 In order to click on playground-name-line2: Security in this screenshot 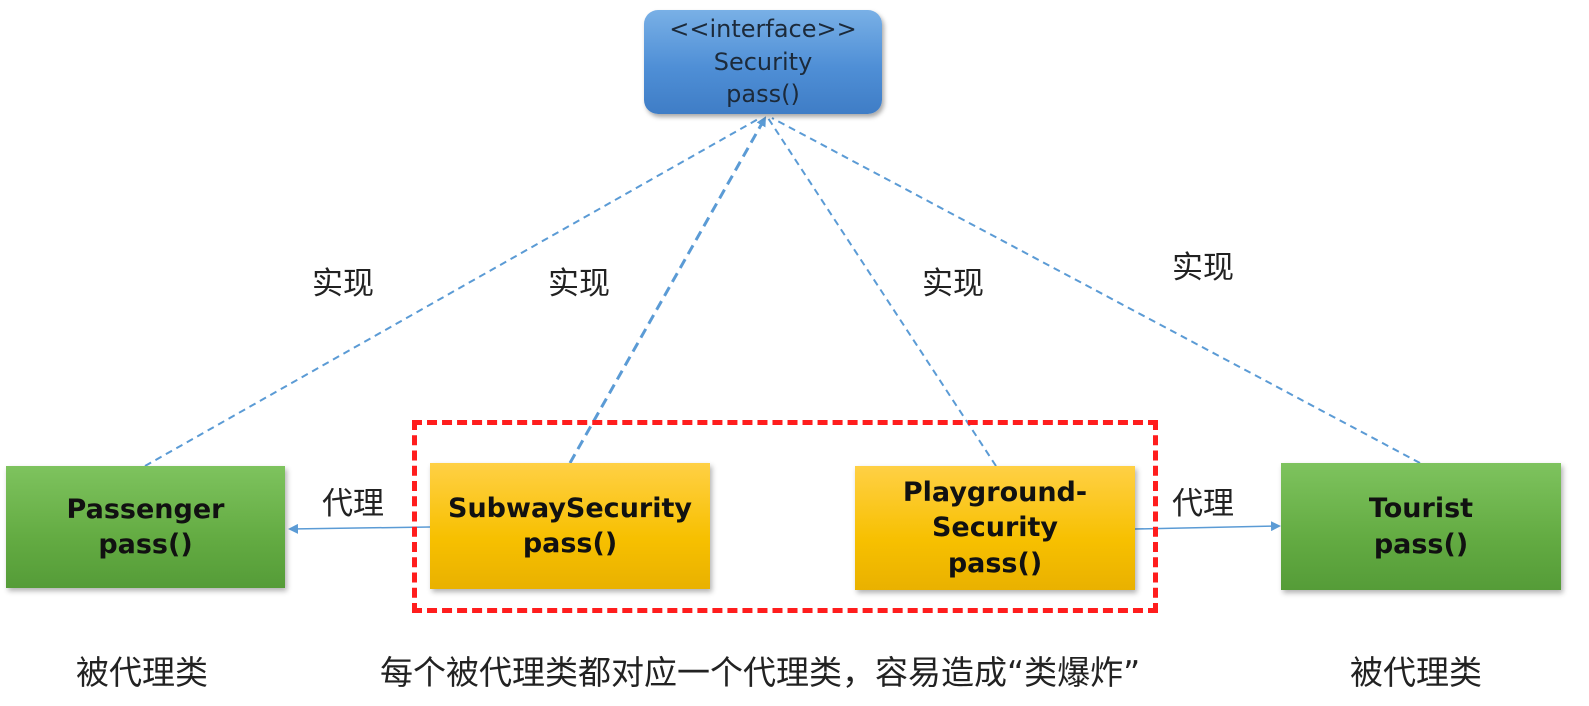, I will do `click(995, 528)`.